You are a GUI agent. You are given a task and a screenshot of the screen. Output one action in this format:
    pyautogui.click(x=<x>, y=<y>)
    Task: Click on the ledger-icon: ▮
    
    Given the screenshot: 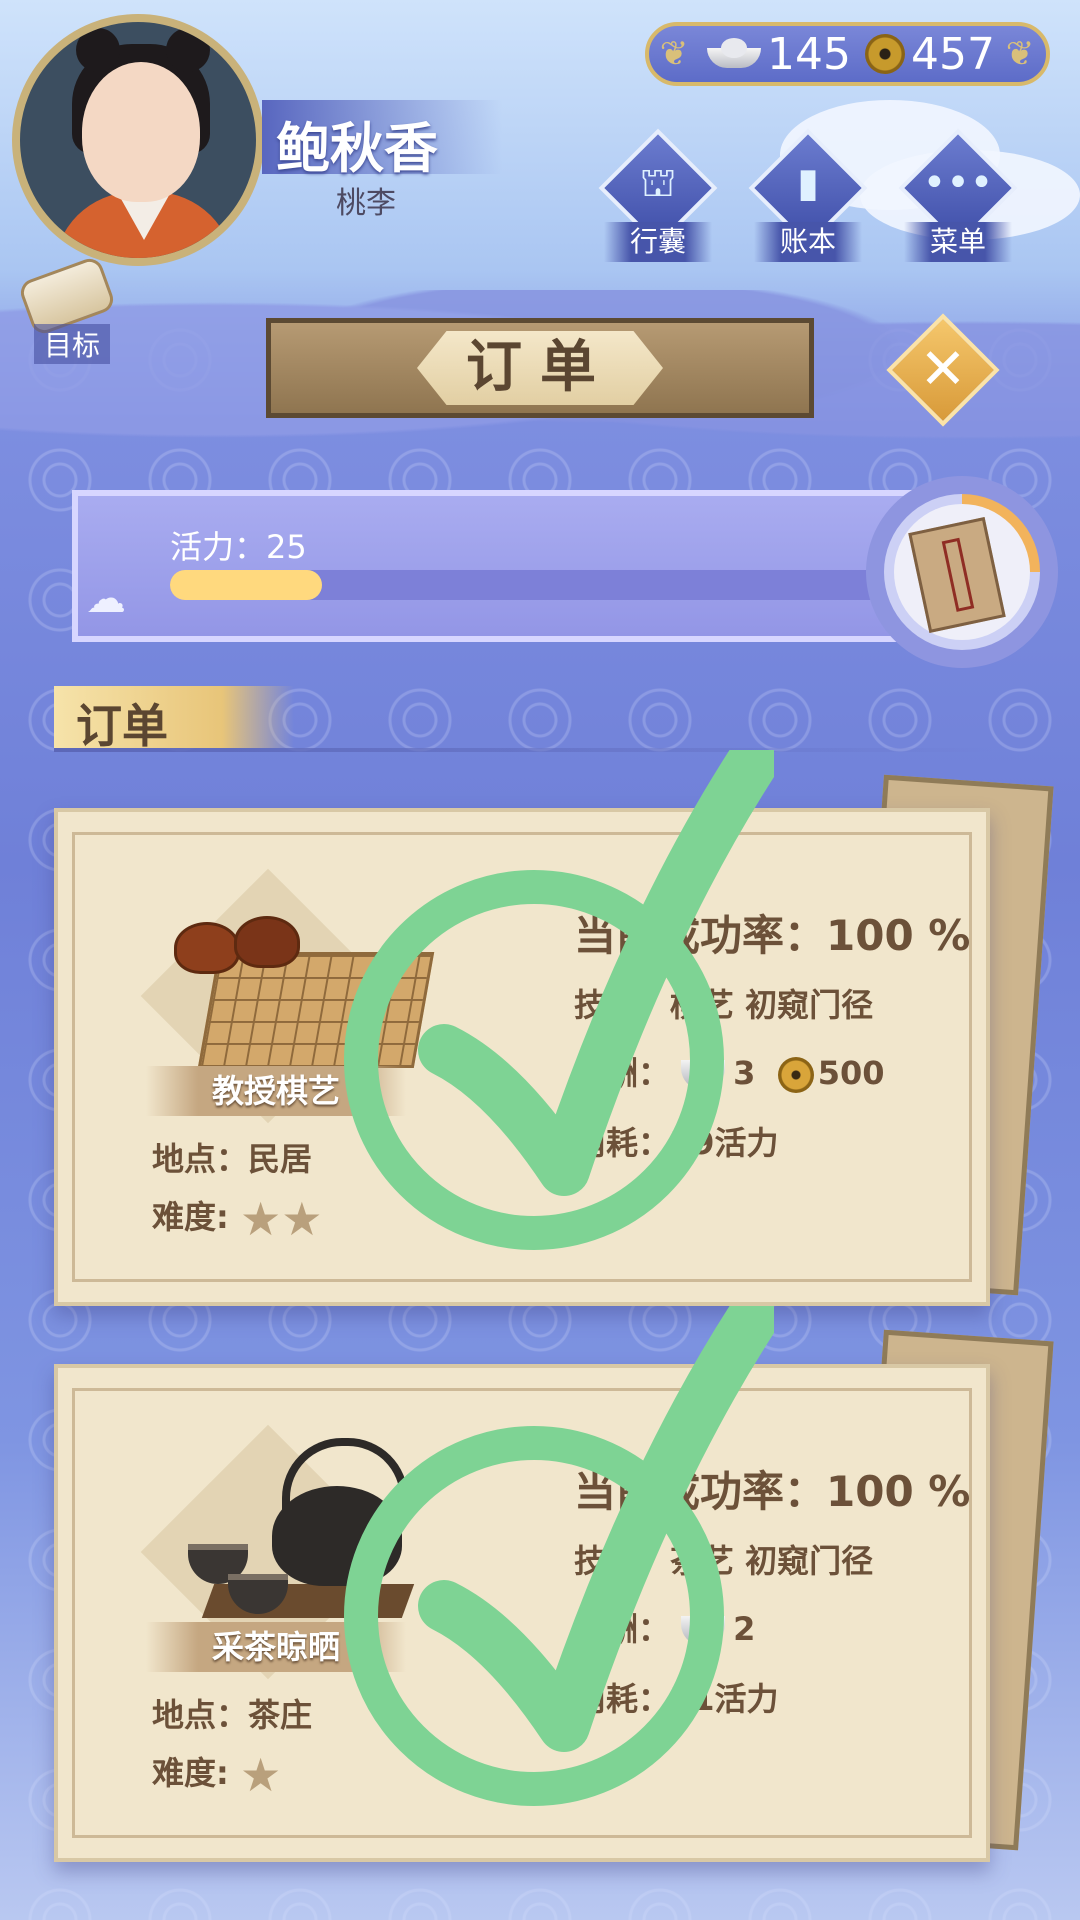 What is the action you would take?
    pyautogui.click(x=807, y=183)
    